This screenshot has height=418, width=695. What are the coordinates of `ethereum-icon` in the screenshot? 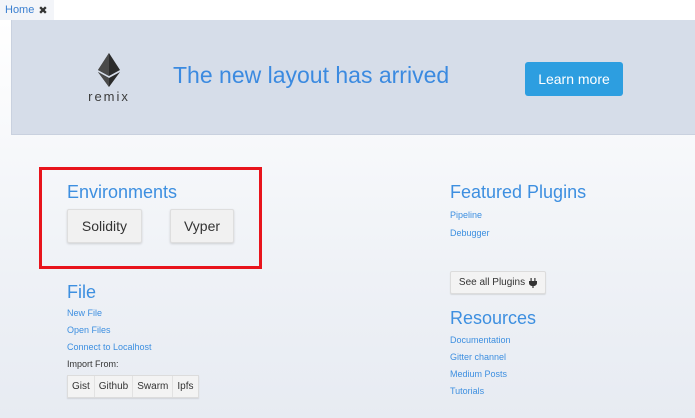 It's located at (109, 70).